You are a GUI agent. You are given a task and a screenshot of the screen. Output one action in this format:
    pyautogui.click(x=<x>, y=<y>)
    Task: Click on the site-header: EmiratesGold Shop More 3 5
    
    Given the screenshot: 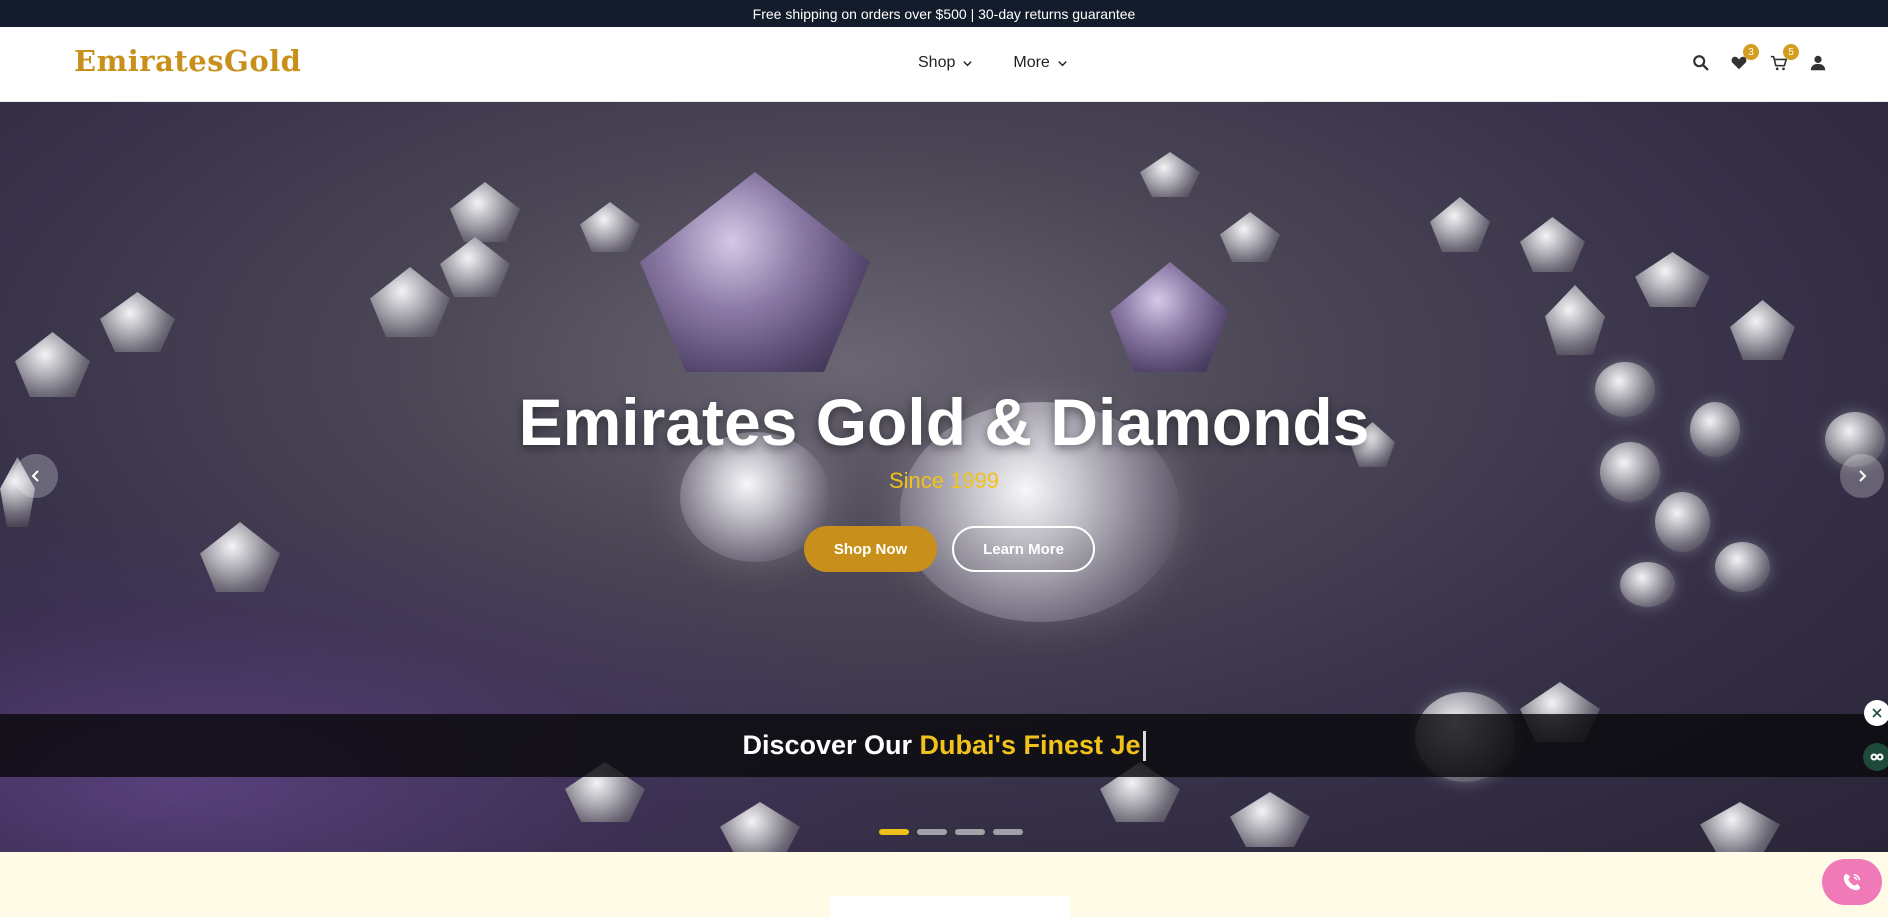 What is the action you would take?
    pyautogui.click(x=944, y=64)
    